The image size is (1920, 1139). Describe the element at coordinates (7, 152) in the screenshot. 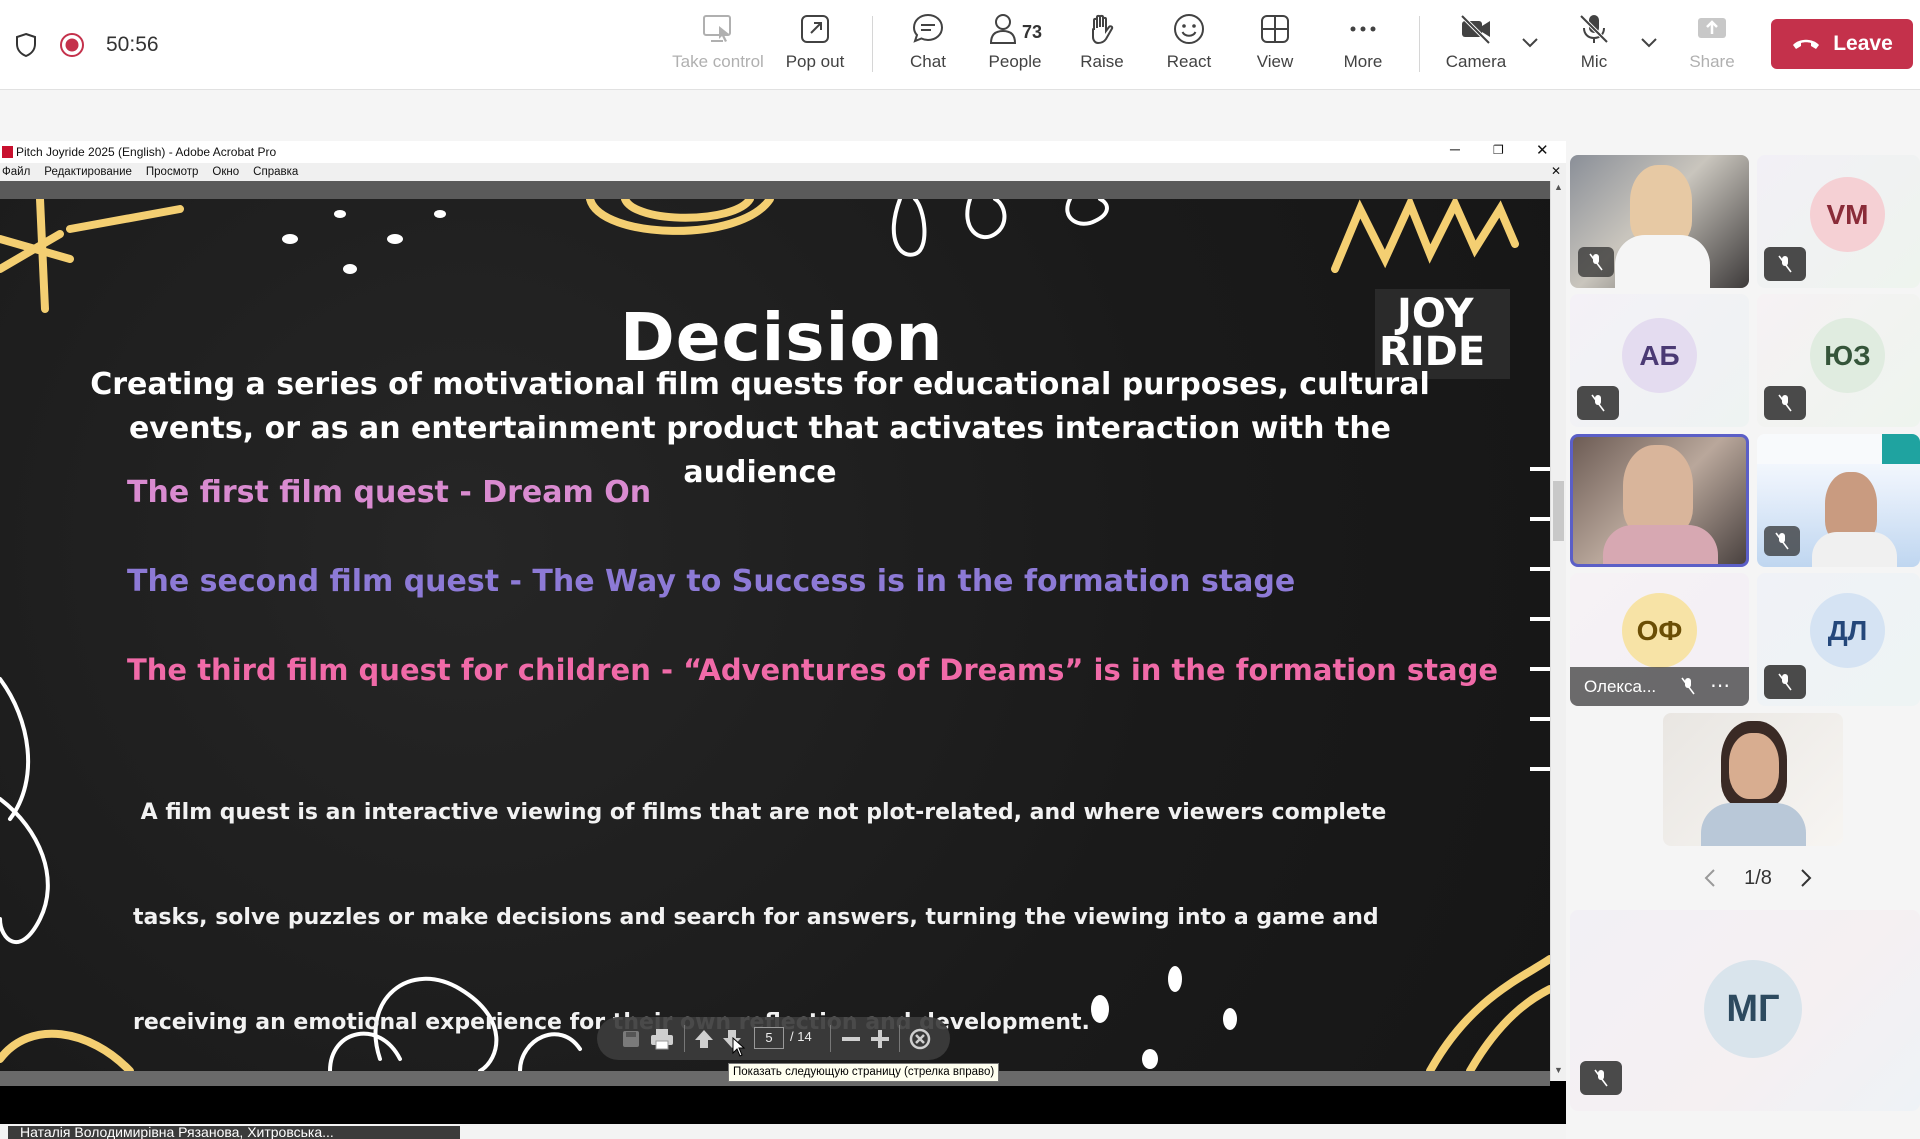

I see `acrobat-app-icon` at that location.